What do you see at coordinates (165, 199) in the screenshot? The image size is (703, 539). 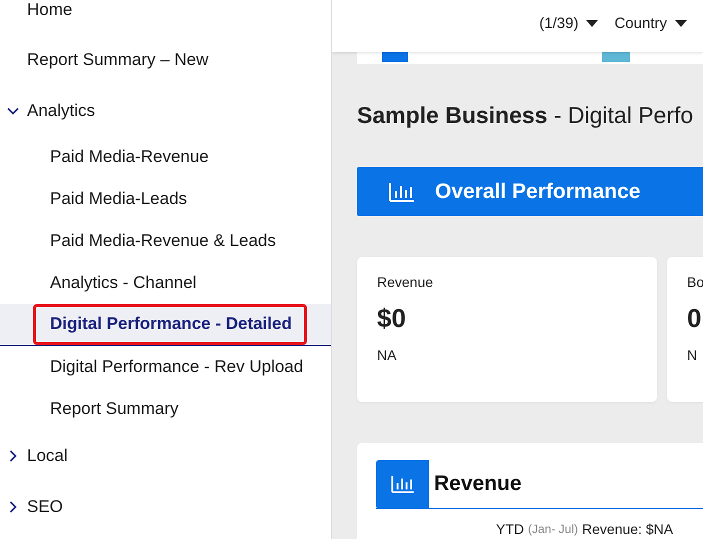 I see `sidebar-item: Paid Media-Leads` at bounding box center [165, 199].